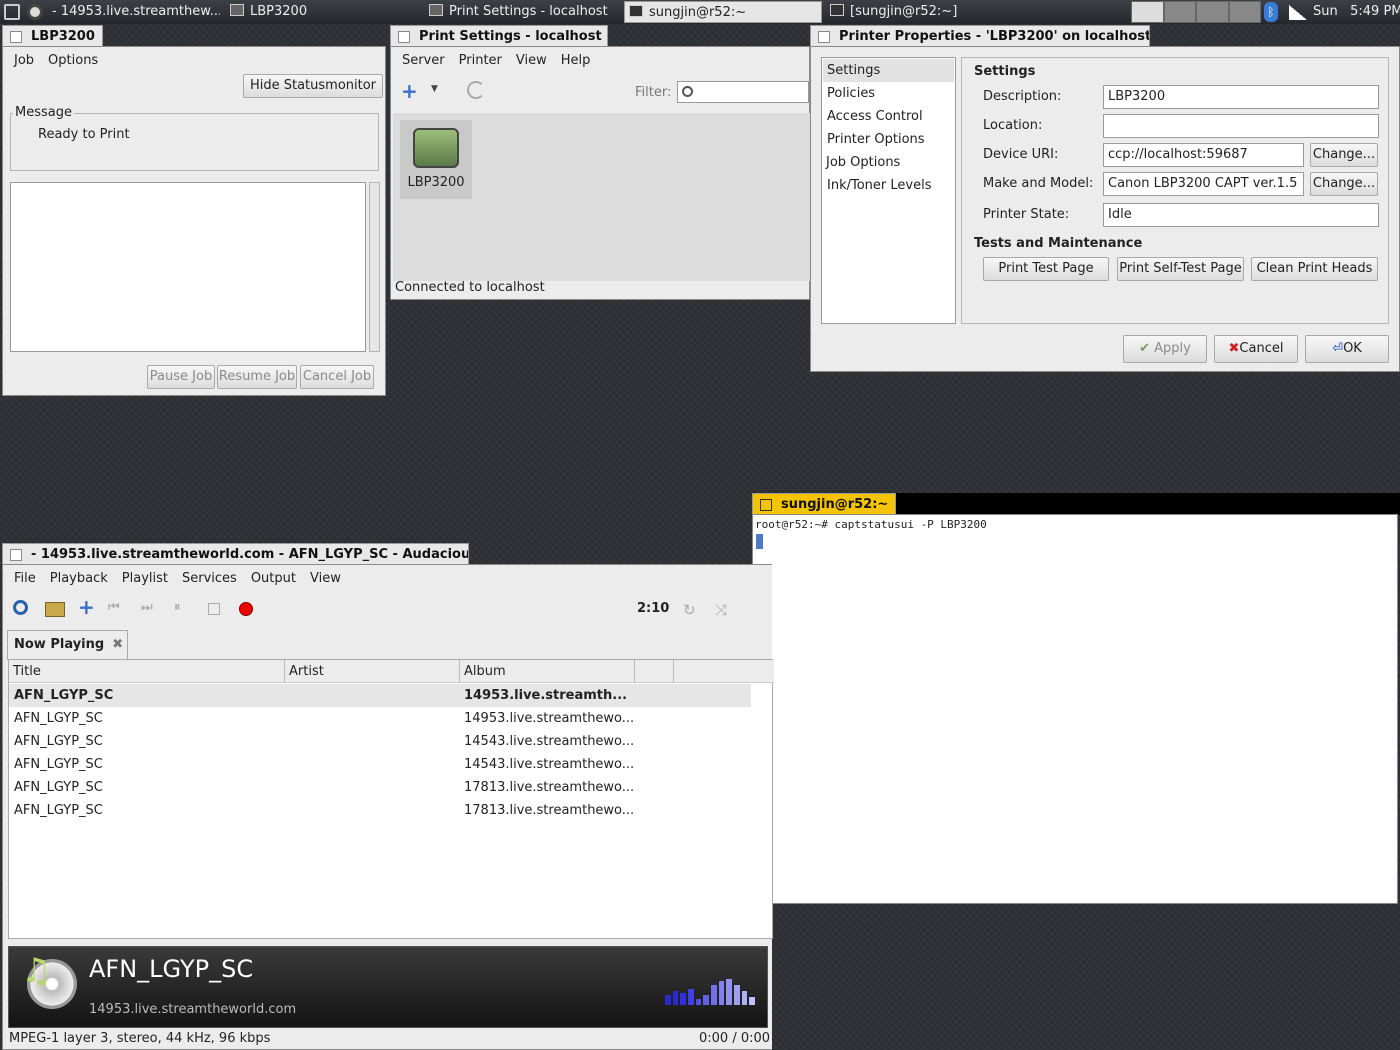 The image size is (1400, 1050). Describe the element at coordinates (1271, 12) in the screenshot. I see `bluetooth-icon: ᛒ` at that location.